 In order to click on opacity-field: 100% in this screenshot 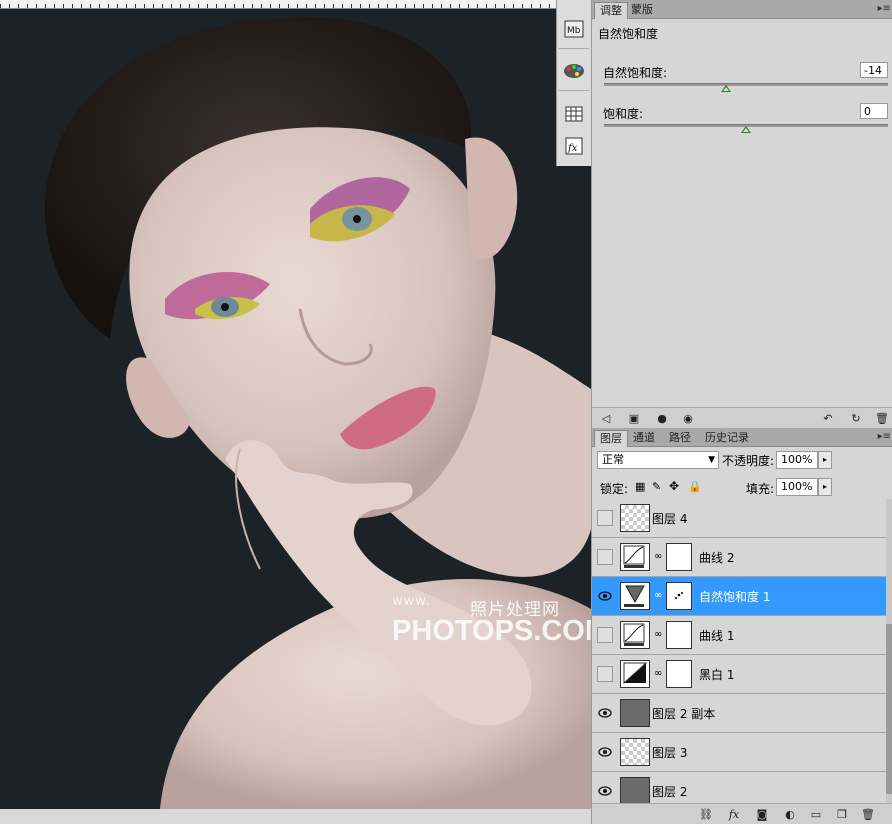, I will do `click(797, 460)`.